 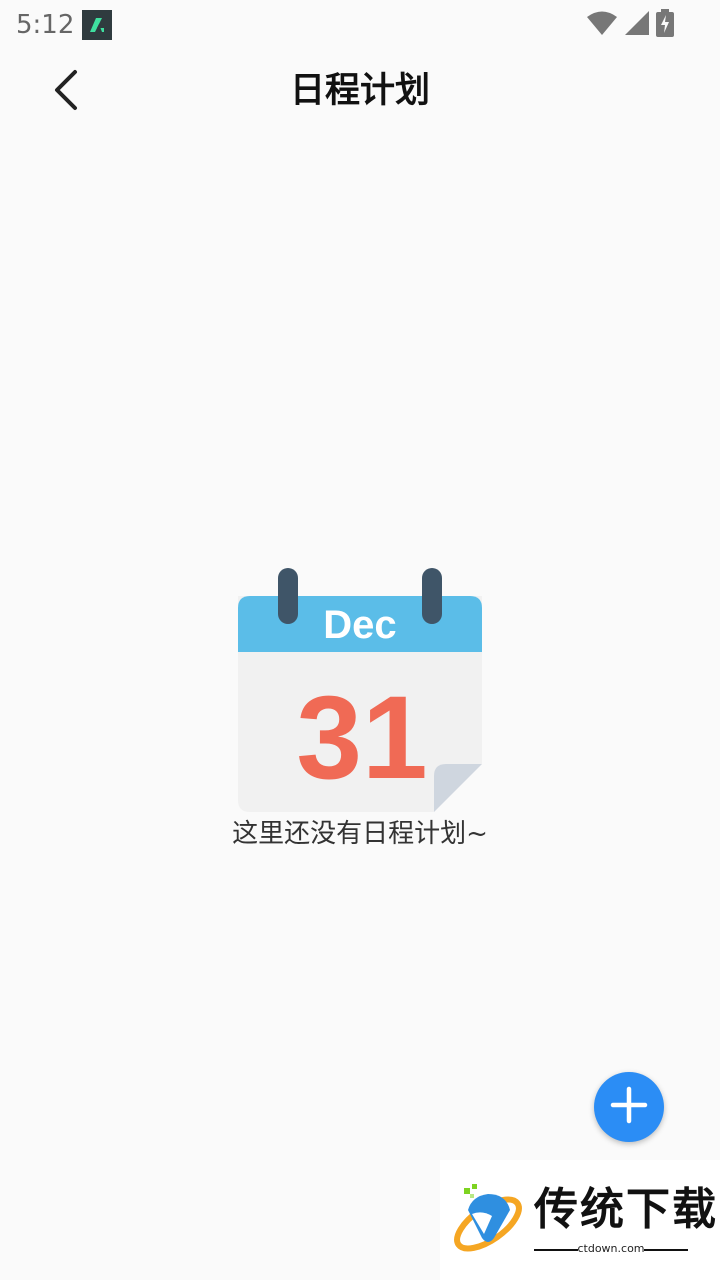 I want to click on battery-charging-icon, so click(x=665, y=25).